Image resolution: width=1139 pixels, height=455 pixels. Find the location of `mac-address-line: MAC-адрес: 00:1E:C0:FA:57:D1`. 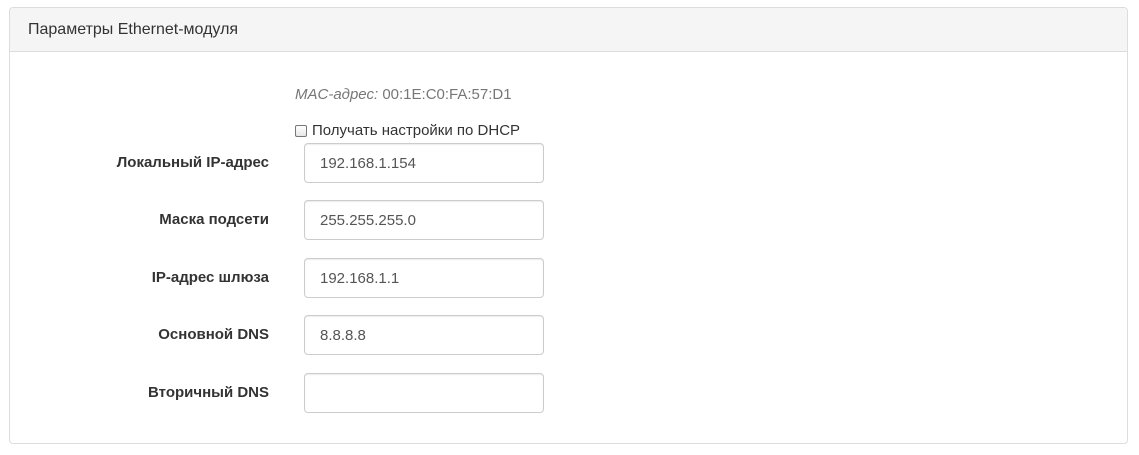

mac-address-line: MAC-адрес: 00:1E:C0:FA:57:D1 is located at coordinates (403, 94).